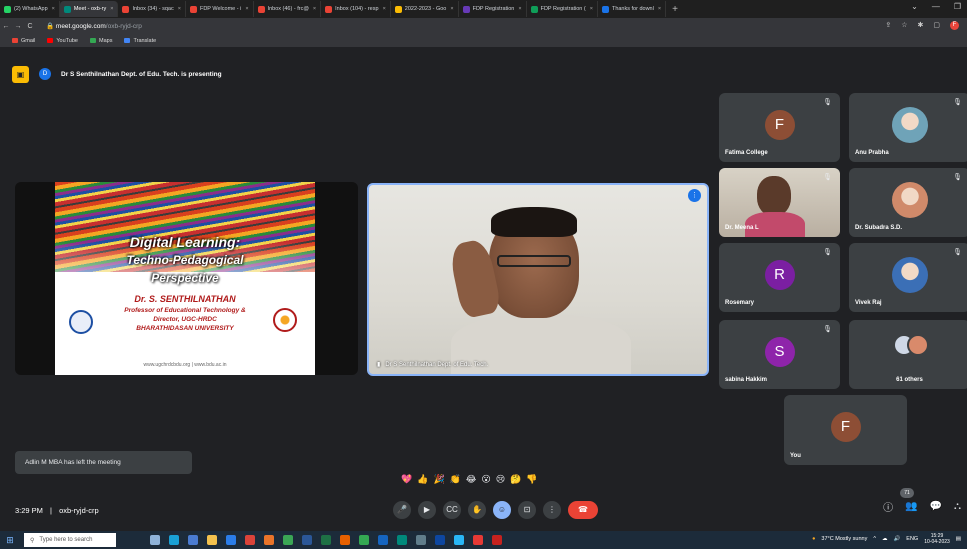 The width and height of the screenshot is (967, 549). What do you see at coordinates (477, 510) in the screenshot?
I see `raise-hand-button: ✋` at bounding box center [477, 510].